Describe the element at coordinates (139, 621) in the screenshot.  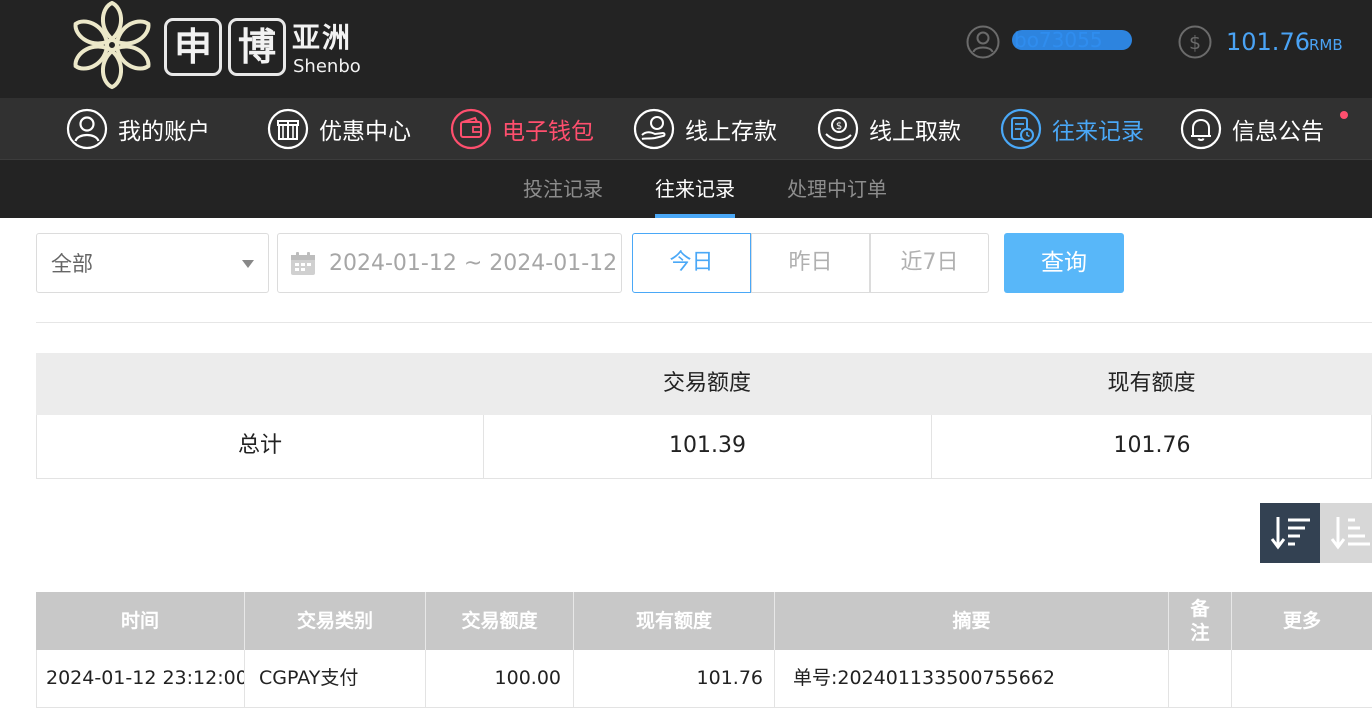
I see `header-time: 时间` at that location.